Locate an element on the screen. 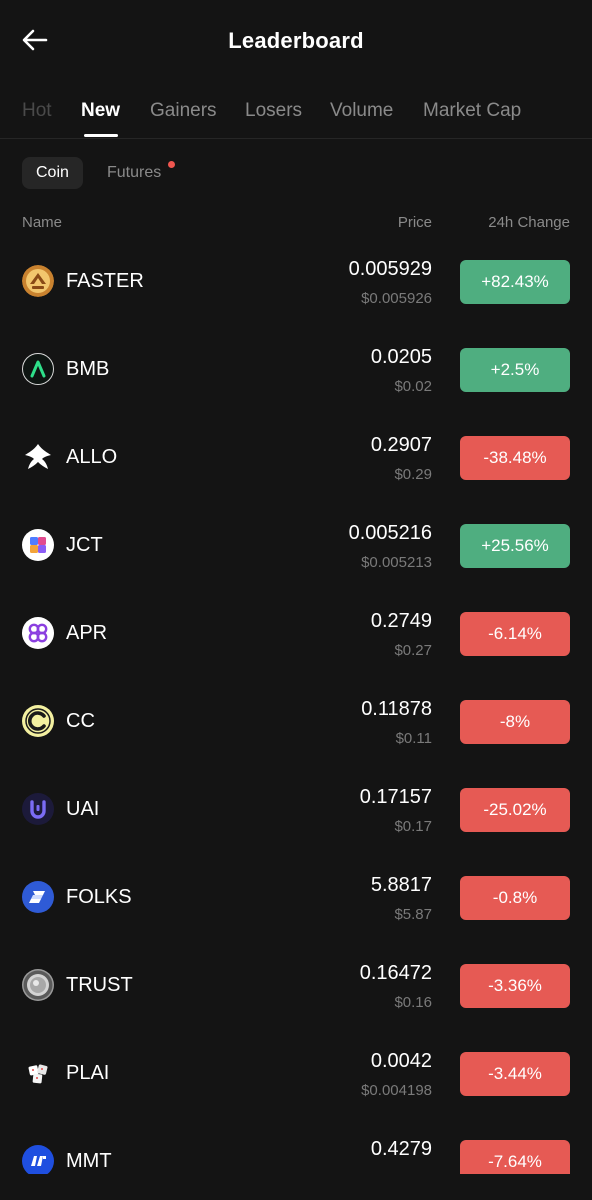 This screenshot has height=1200, width=592. column-header-name: Name is located at coordinates (42, 222).